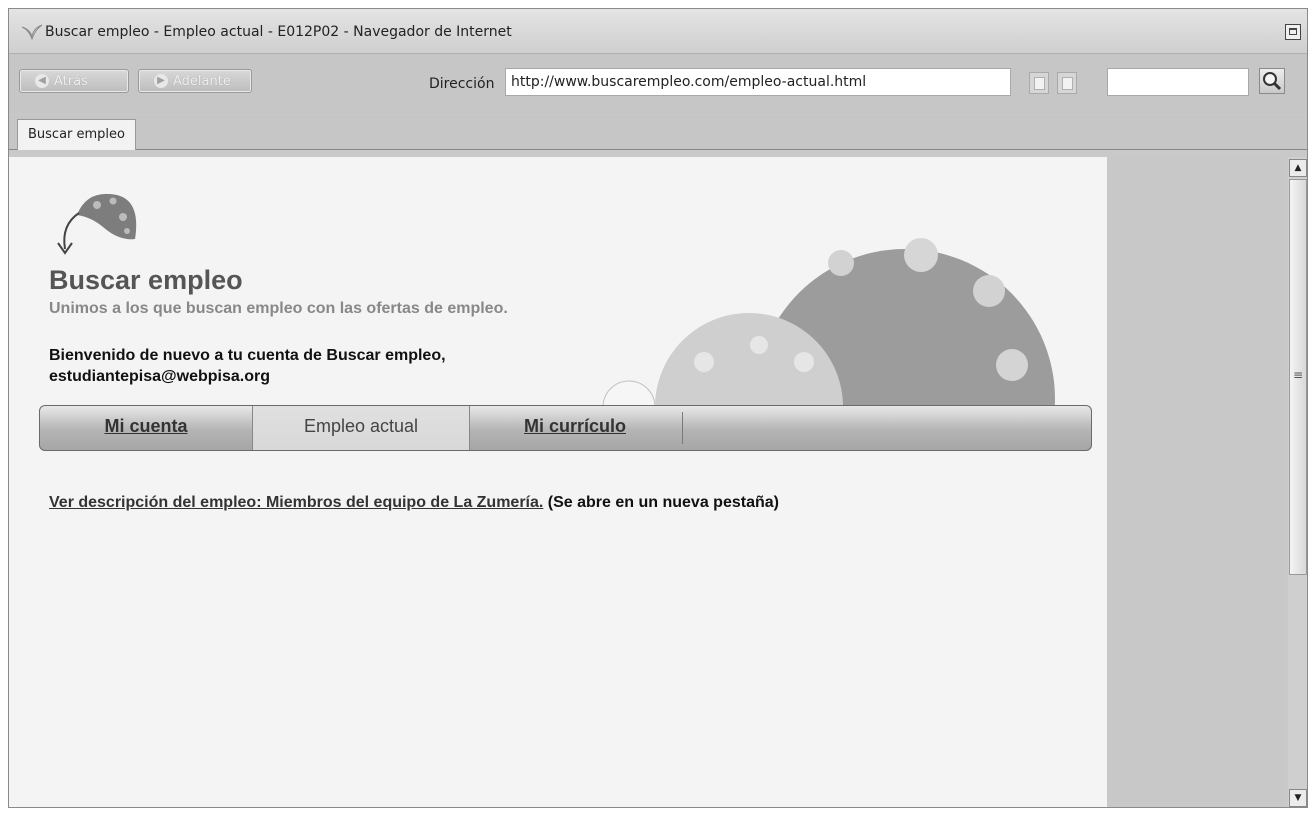 This screenshot has width=1316, height=816. Describe the element at coordinates (661, 502) in the screenshot. I see `new-tab-note: (Se abre en un nueva pestaña)` at that location.